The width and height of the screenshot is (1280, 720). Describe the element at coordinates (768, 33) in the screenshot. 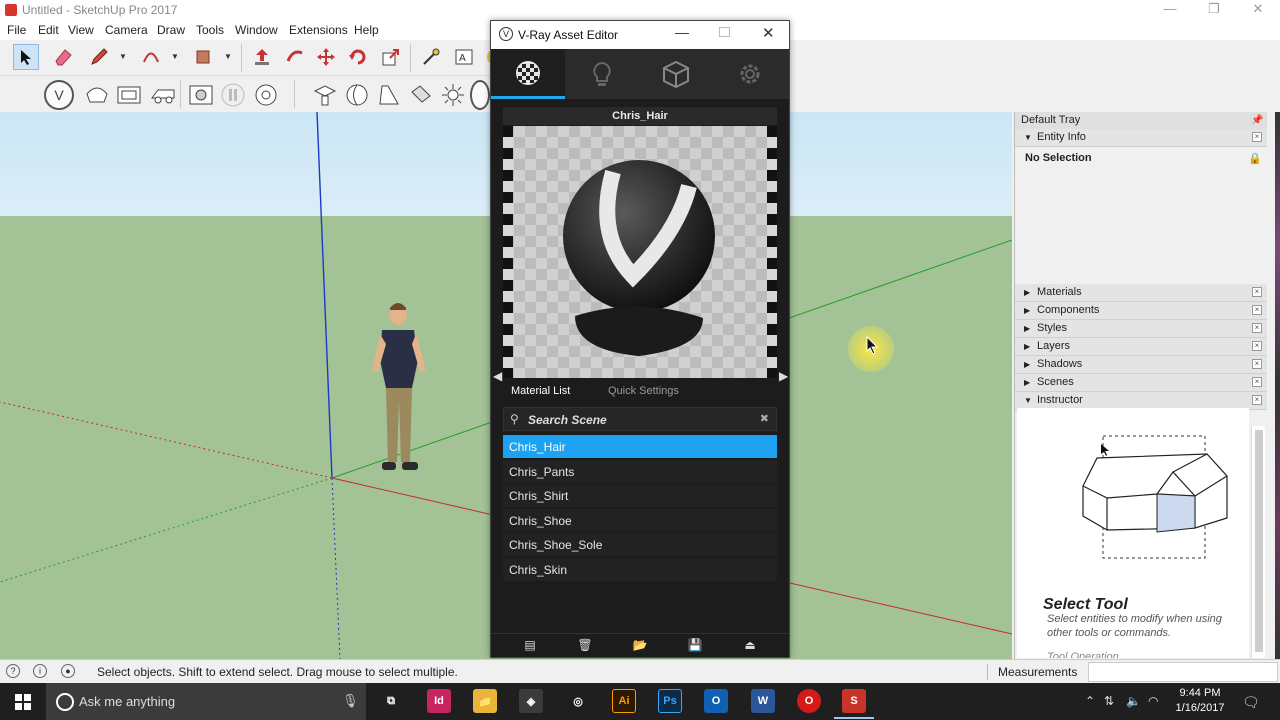

I see `vray-close-button: ✕` at that location.